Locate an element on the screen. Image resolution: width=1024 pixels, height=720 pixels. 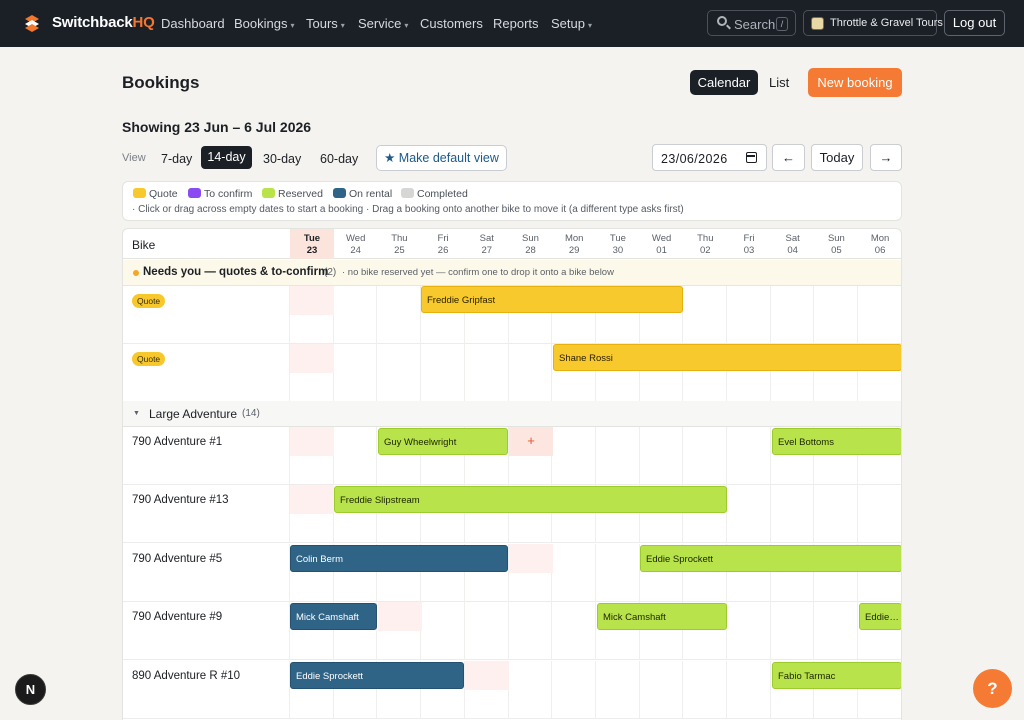
calendar-view-button: Calendar is located at coordinates (724, 82).